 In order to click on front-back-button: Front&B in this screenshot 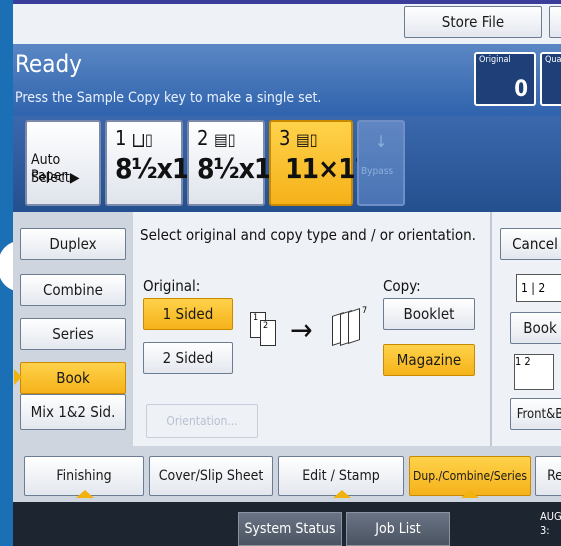, I will do `click(535, 414)`.